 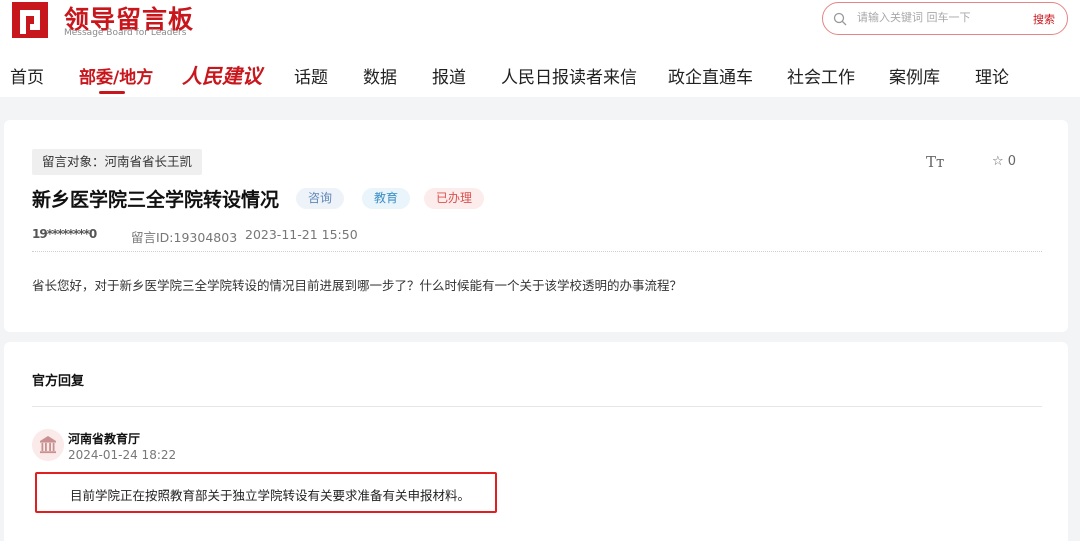 What do you see at coordinates (449, 75) in the screenshot?
I see `nav-reports: 报道` at bounding box center [449, 75].